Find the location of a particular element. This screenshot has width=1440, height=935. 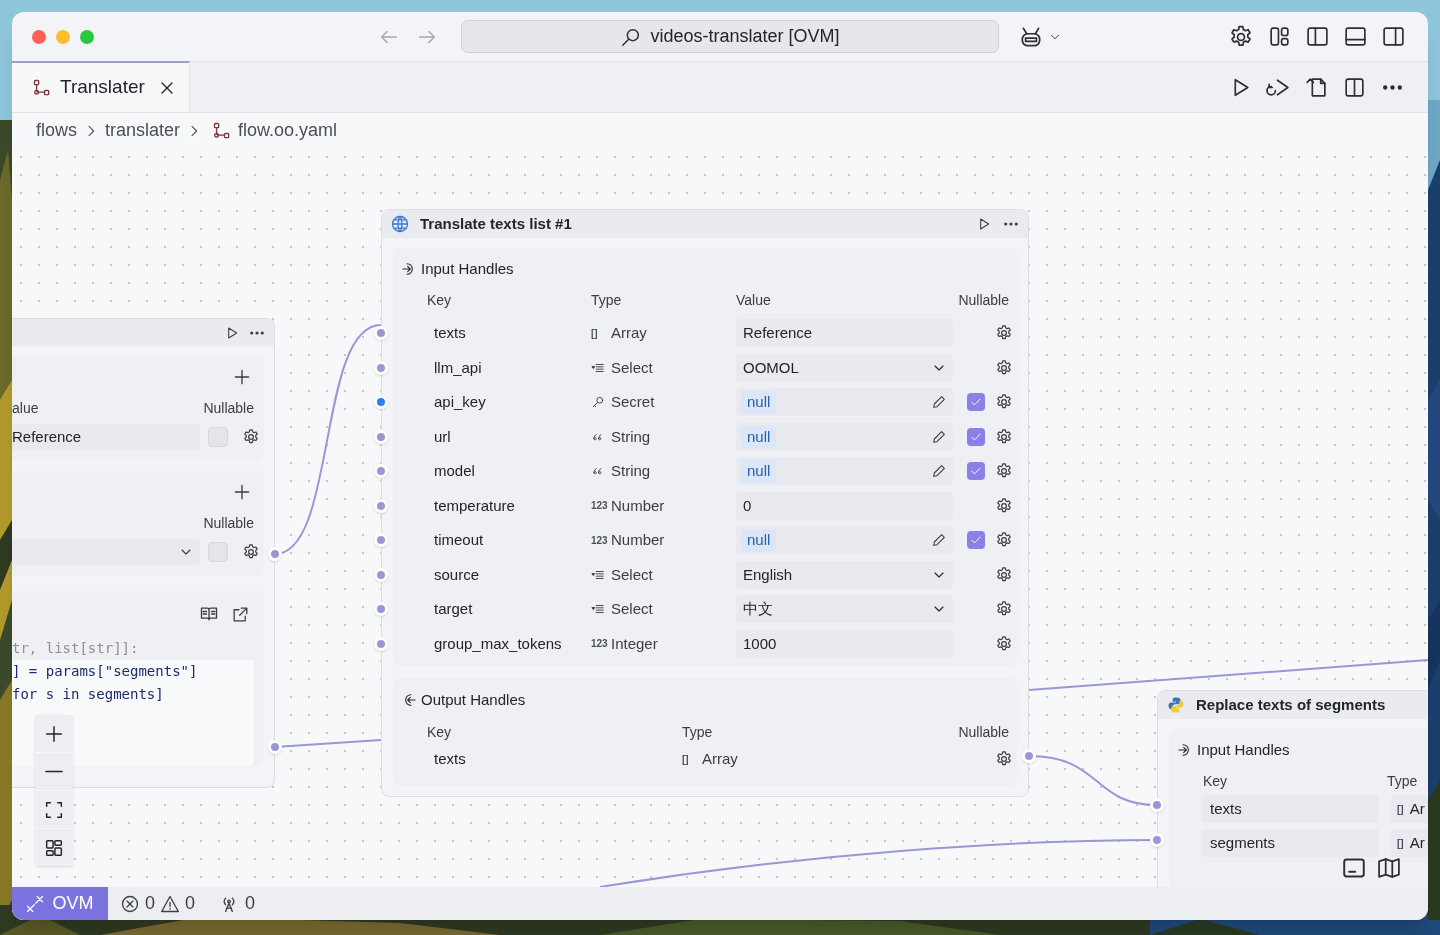

account-button is located at coordinates (1040, 37).